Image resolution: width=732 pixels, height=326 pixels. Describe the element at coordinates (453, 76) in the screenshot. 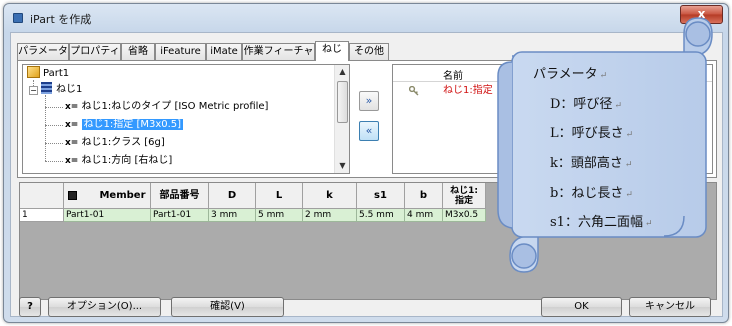

I see `list-header-name: 名前` at that location.